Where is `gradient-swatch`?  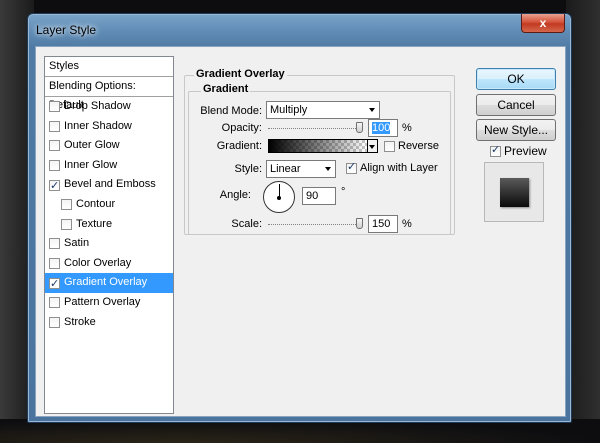 gradient-swatch is located at coordinates (318, 146).